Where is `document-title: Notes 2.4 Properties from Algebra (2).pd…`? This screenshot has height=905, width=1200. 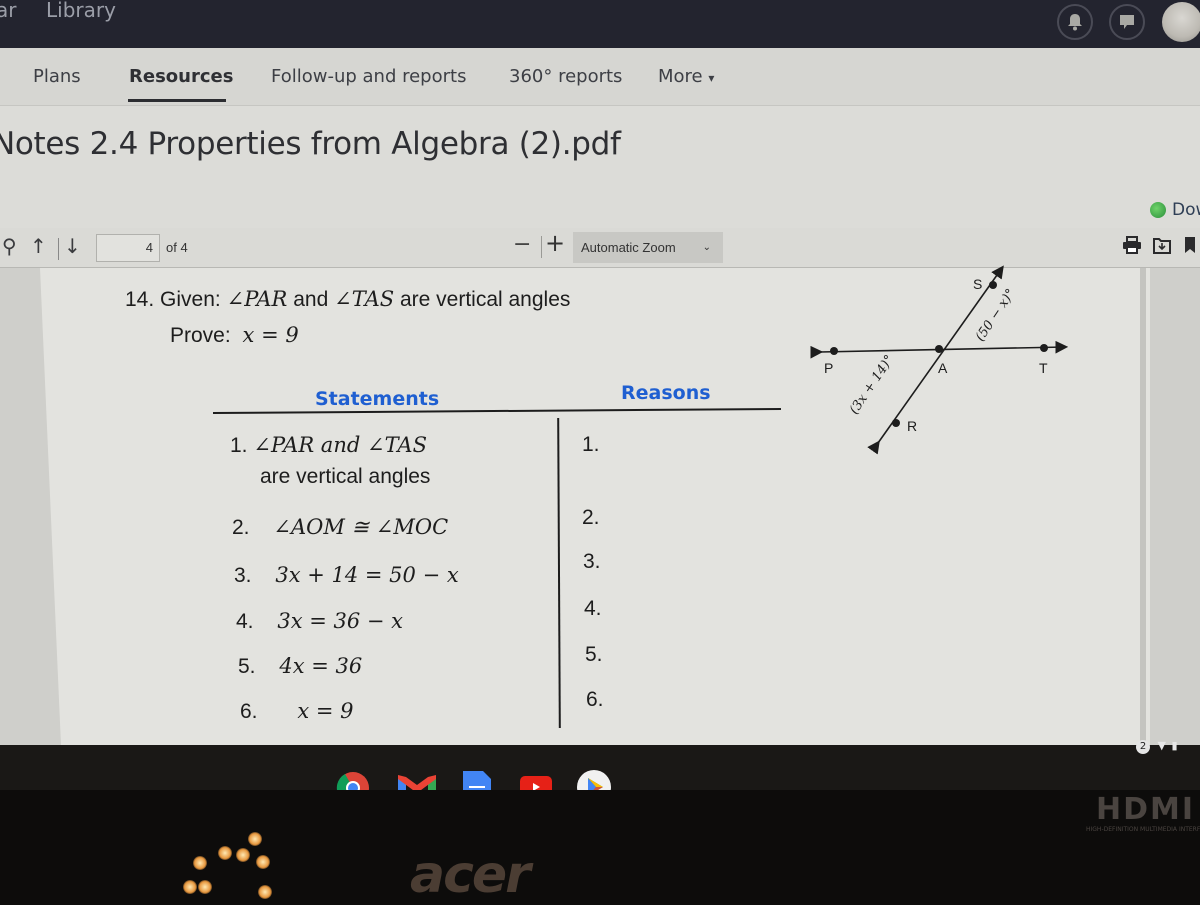 document-title: Notes 2.4 Properties from Algebra (2).pd… is located at coordinates (310, 144).